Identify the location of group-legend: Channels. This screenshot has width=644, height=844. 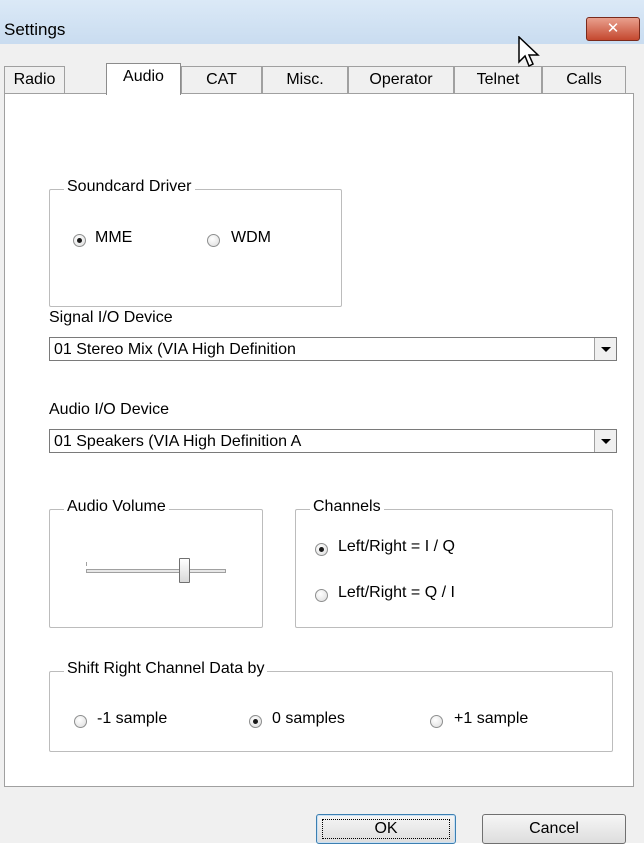
(347, 507).